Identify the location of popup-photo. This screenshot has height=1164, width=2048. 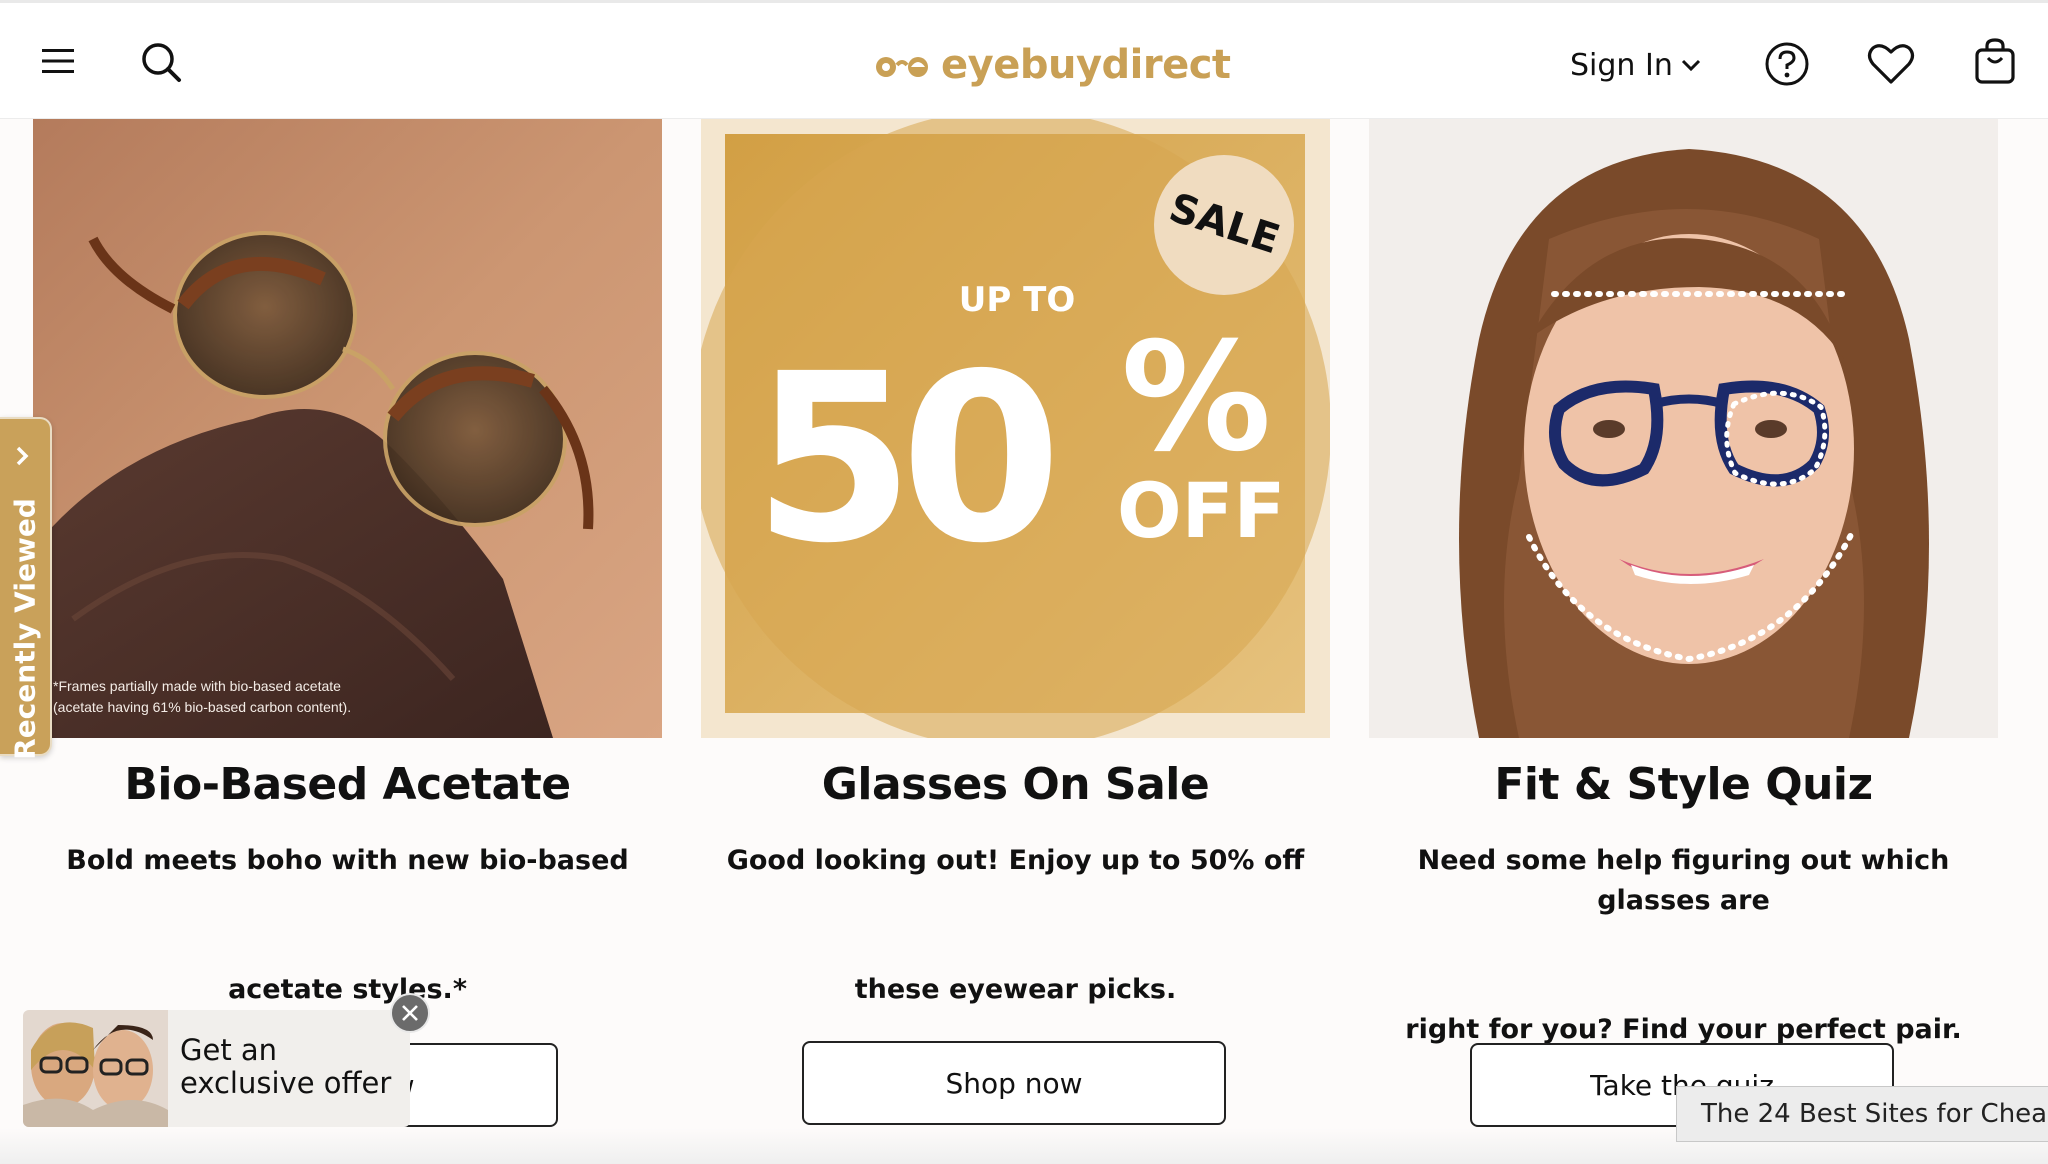
(95, 1068).